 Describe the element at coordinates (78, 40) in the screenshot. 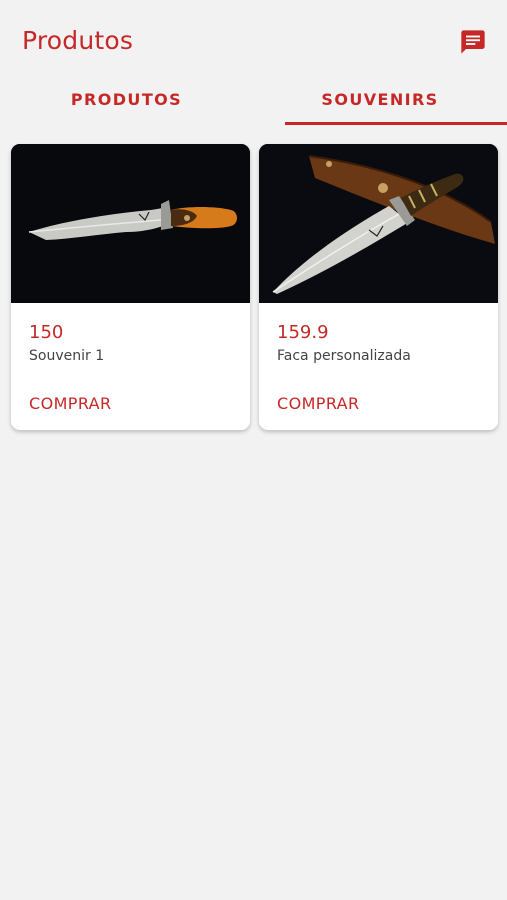

I see `page-title: Produtos` at that location.